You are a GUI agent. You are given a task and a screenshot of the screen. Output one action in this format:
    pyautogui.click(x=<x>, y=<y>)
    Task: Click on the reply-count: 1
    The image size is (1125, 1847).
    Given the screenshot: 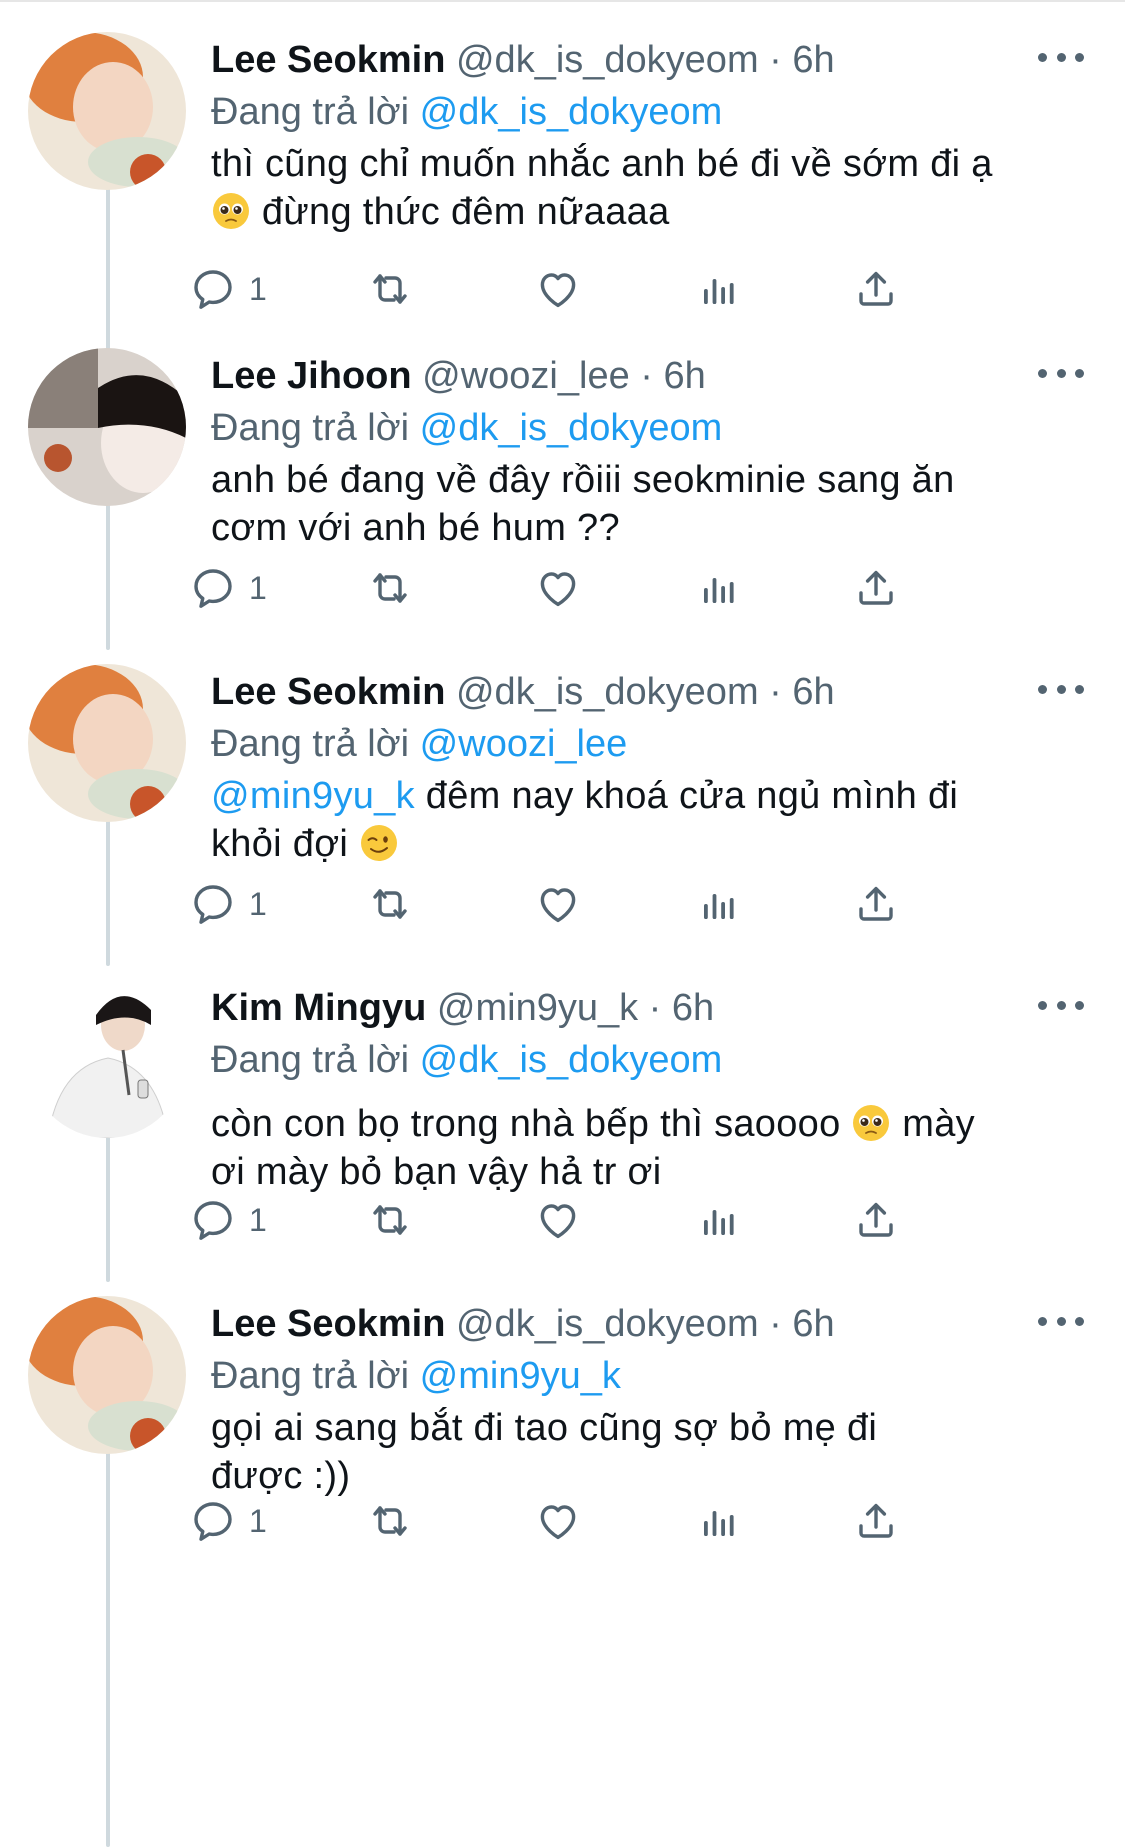 What is the action you would take?
    pyautogui.click(x=258, y=587)
    